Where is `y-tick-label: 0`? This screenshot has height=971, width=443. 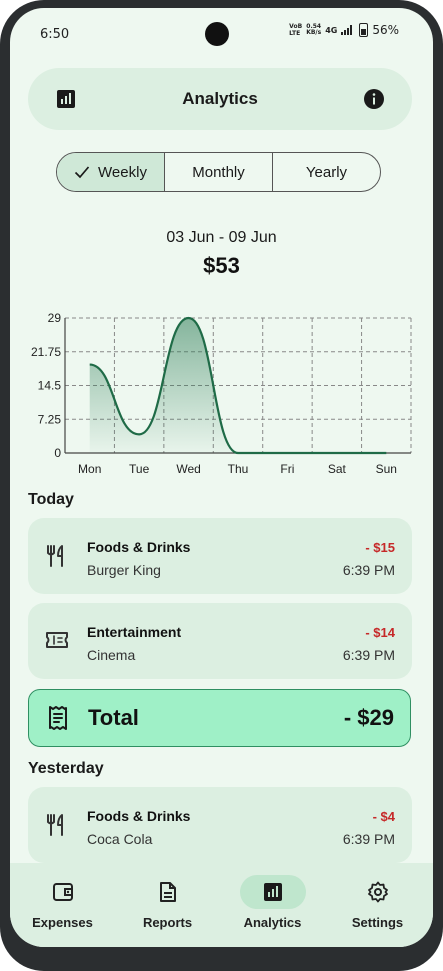 y-tick-label: 0 is located at coordinates (57, 453).